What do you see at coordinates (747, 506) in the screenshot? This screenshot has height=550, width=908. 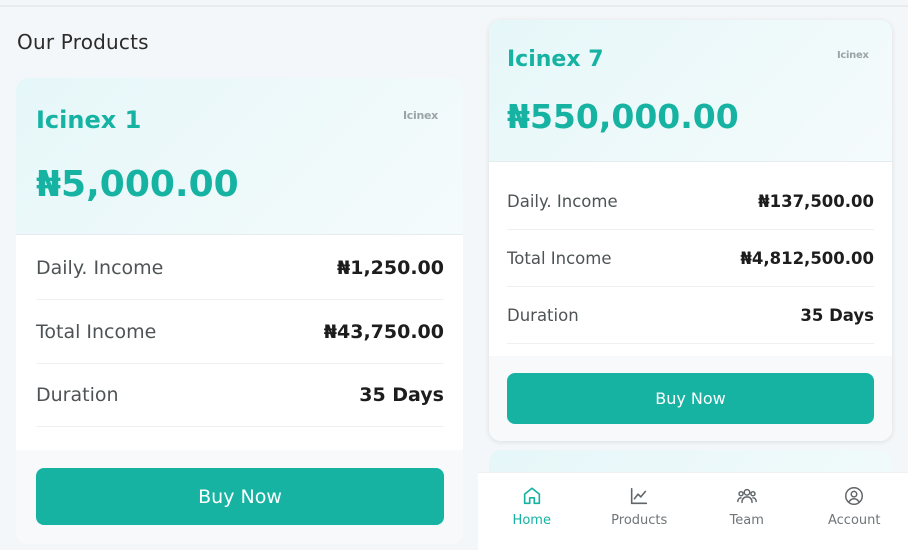 I see `nav-team: Team` at bounding box center [747, 506].